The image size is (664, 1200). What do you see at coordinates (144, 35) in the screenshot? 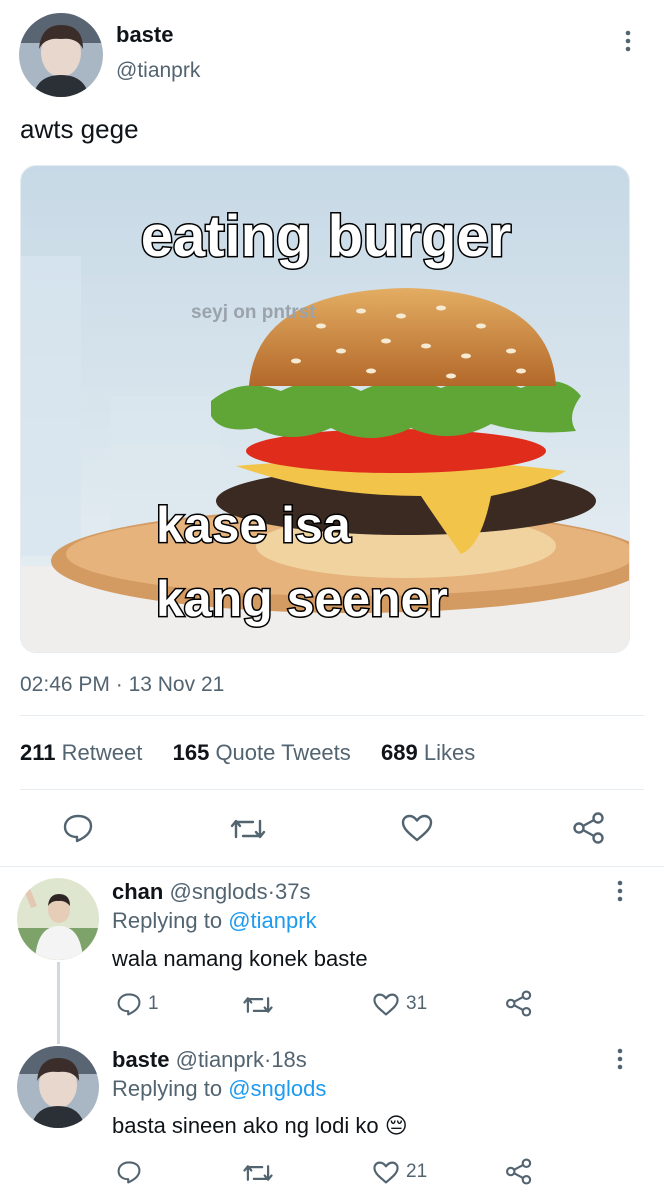
I see `author-name: baste` at bounding box center [144, 35].